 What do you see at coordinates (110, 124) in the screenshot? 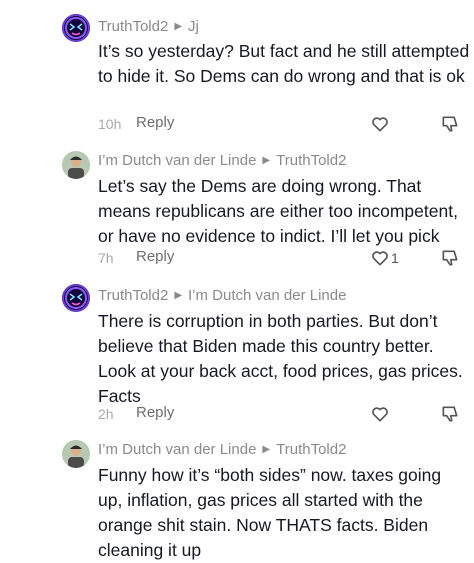
I see `comment-time: 10h` at bounding box center [110, 124].